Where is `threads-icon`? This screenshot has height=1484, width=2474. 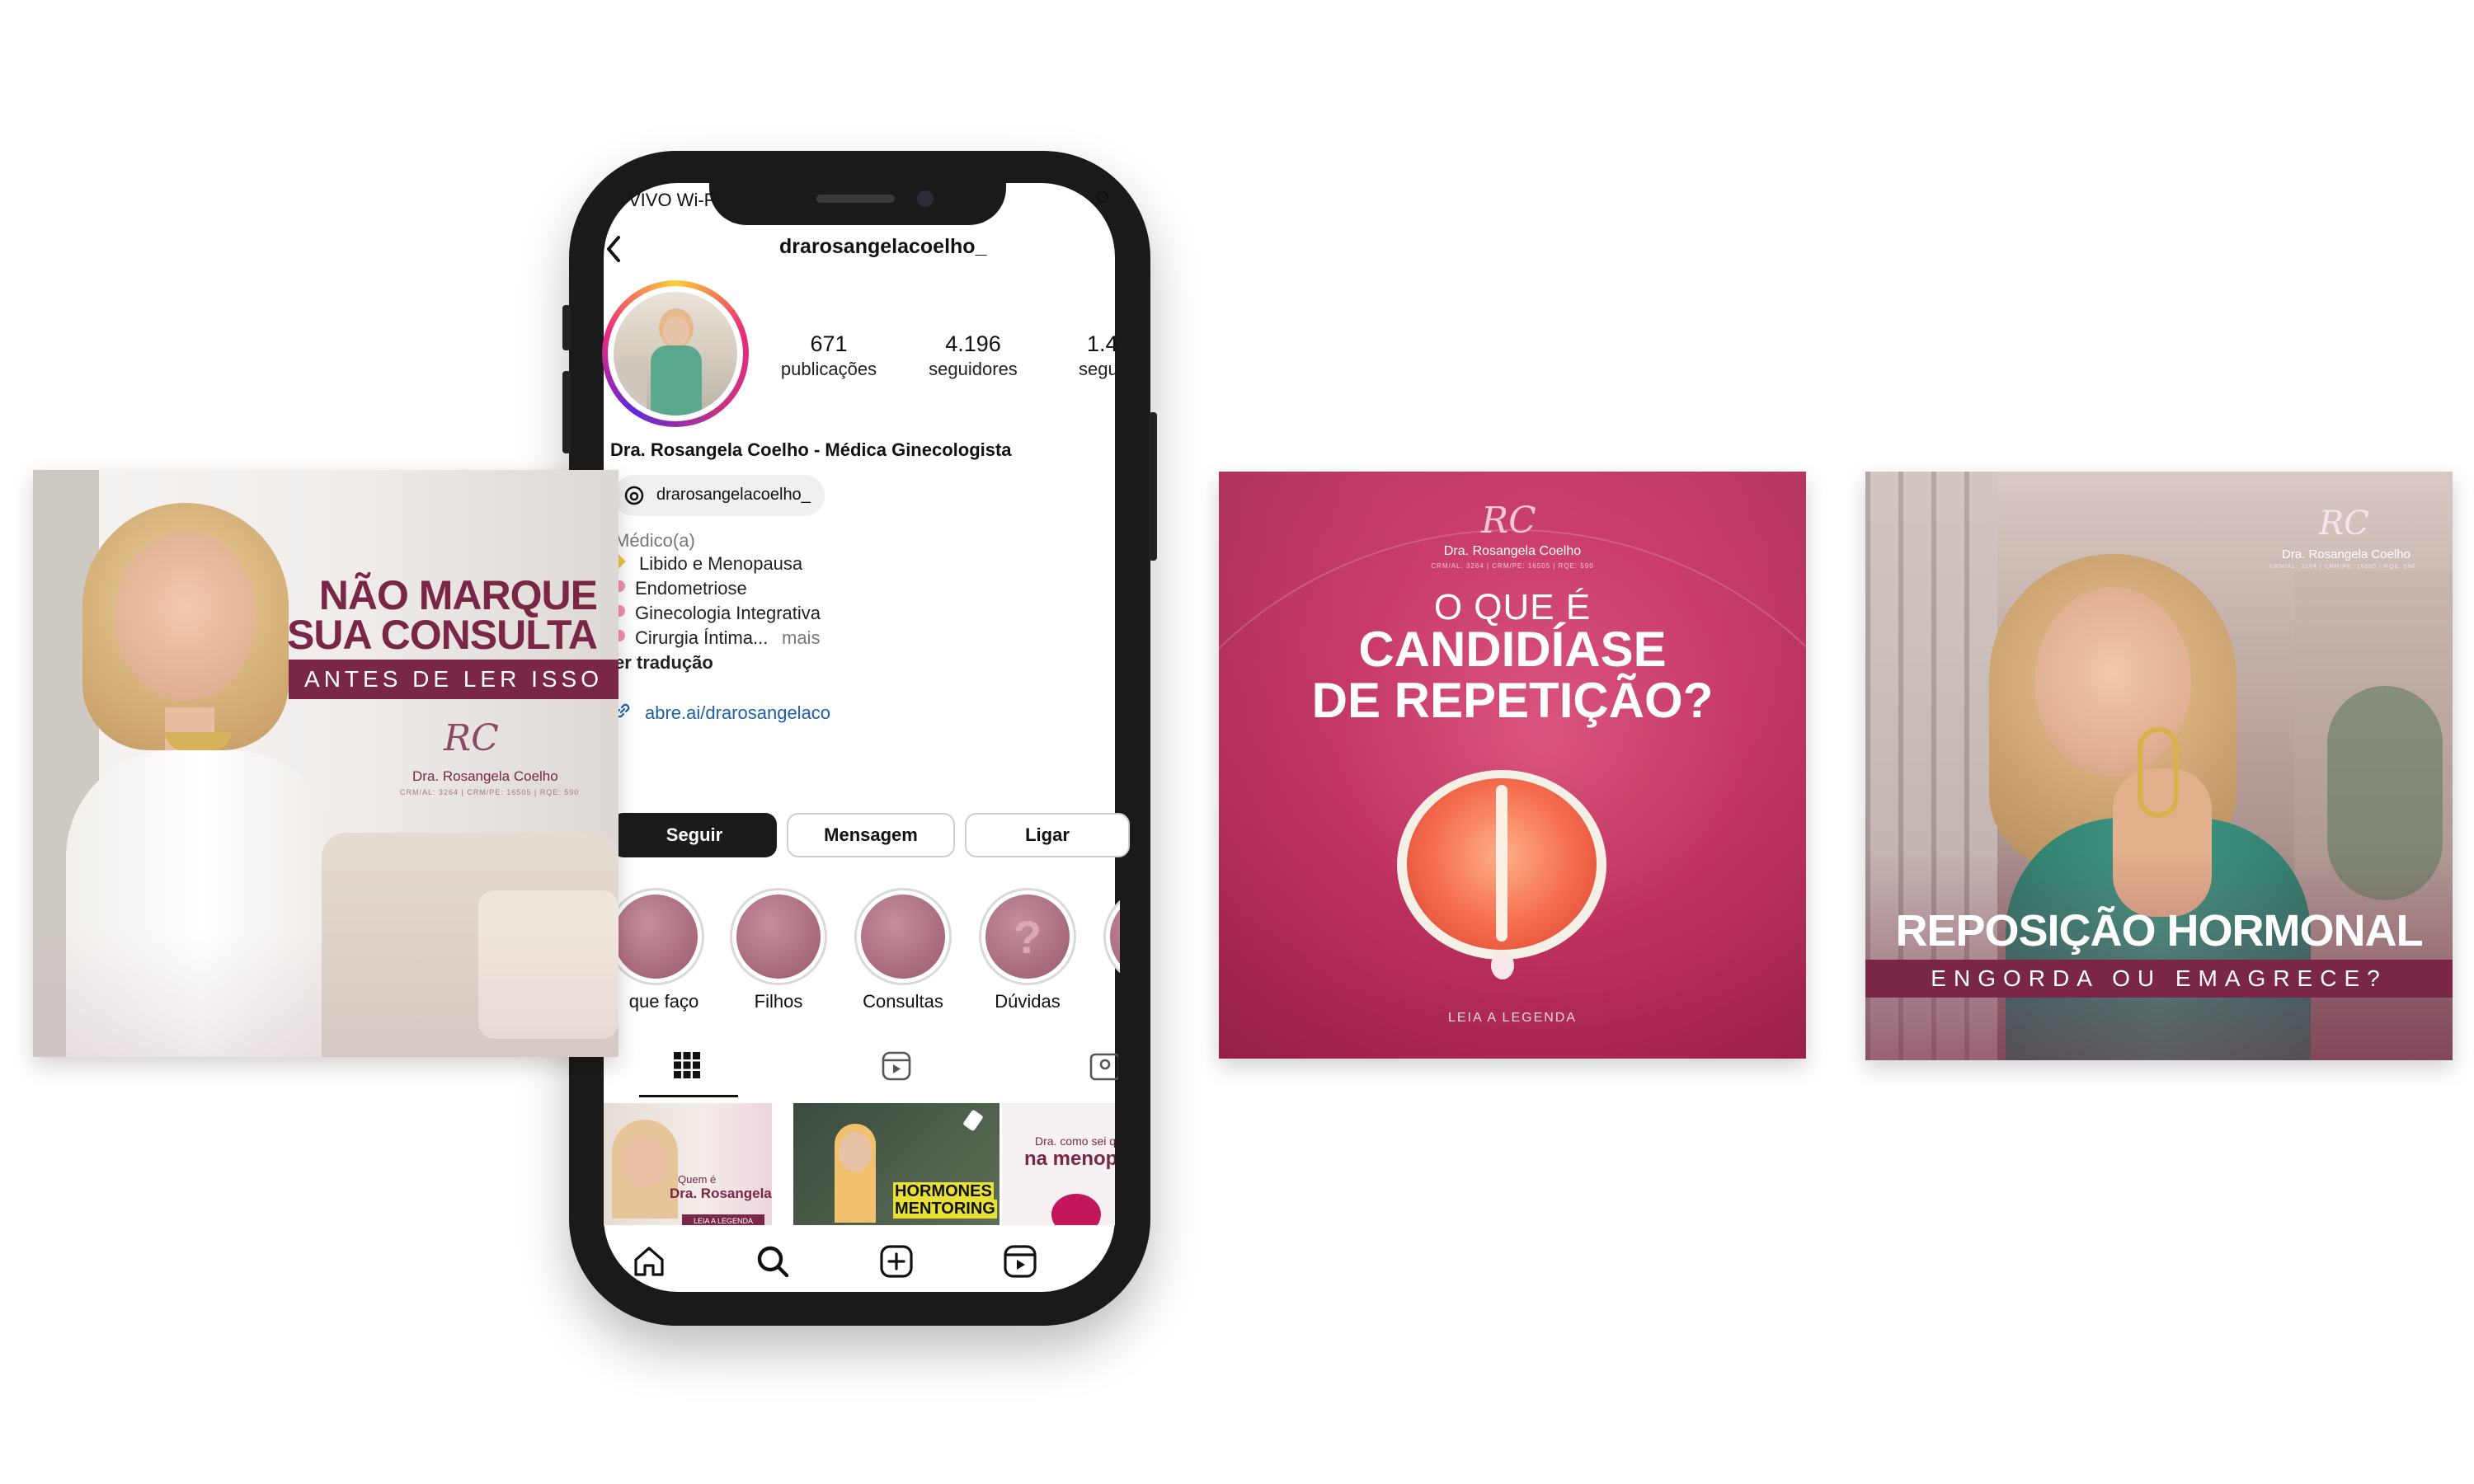
threads-icon is located at coordinates (634, 495).